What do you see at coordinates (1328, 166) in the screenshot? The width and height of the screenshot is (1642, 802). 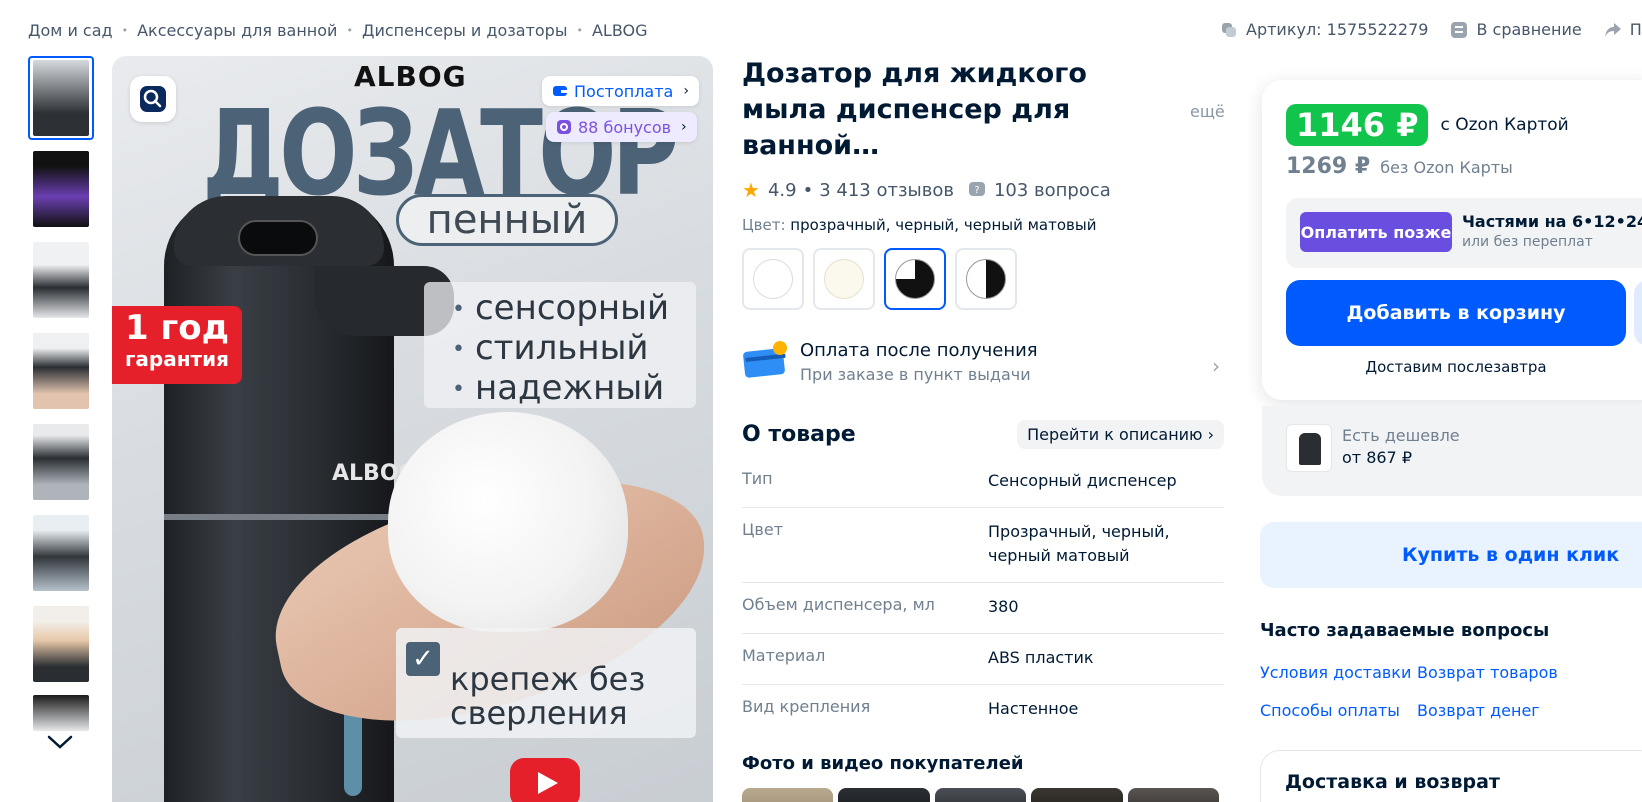 I see `price-regular-value: 1269 ₽` at bounding box center [1328, 166].